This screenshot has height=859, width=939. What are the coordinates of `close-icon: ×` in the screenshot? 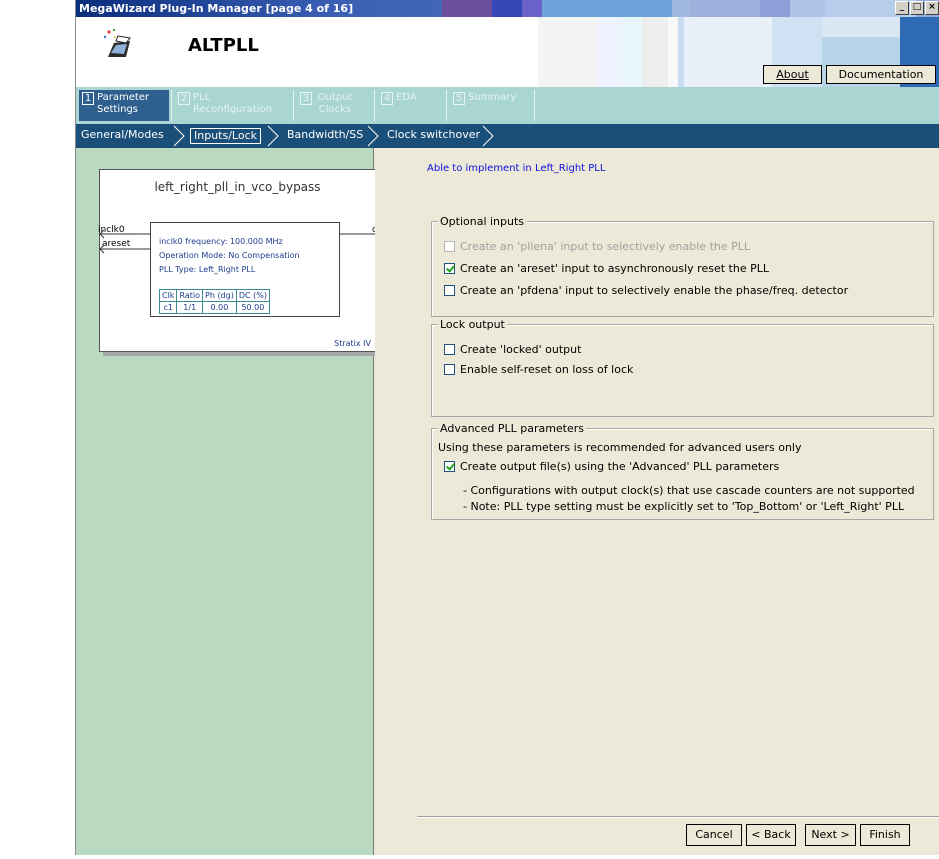 It's located at (932, 8).